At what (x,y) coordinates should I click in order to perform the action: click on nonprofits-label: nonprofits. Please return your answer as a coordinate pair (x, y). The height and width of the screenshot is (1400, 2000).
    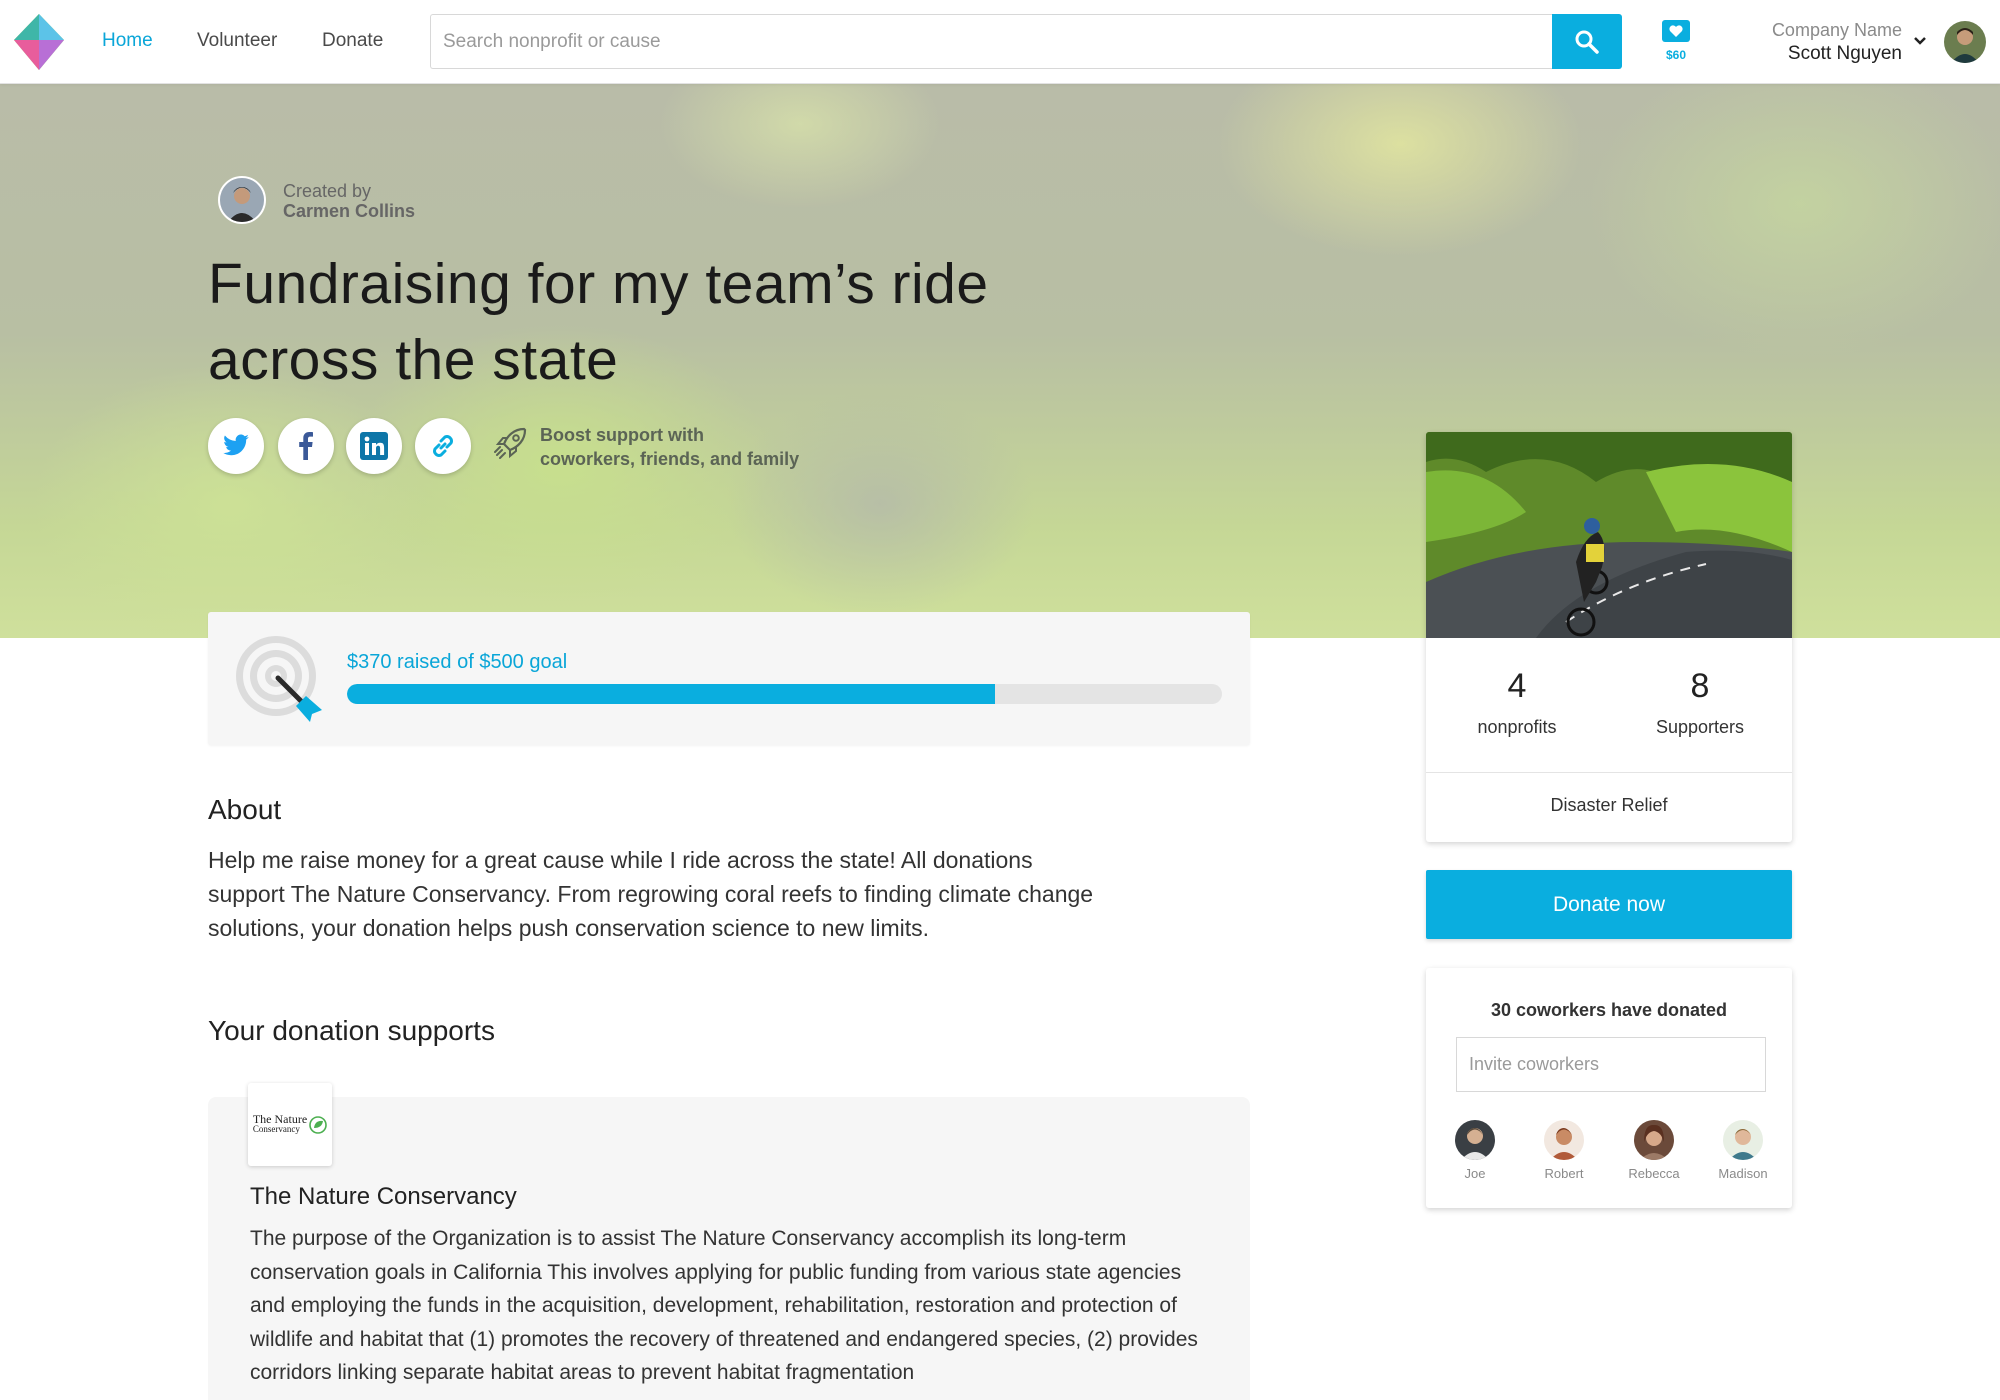
    Looking at the image, I should click on (1517, 727).